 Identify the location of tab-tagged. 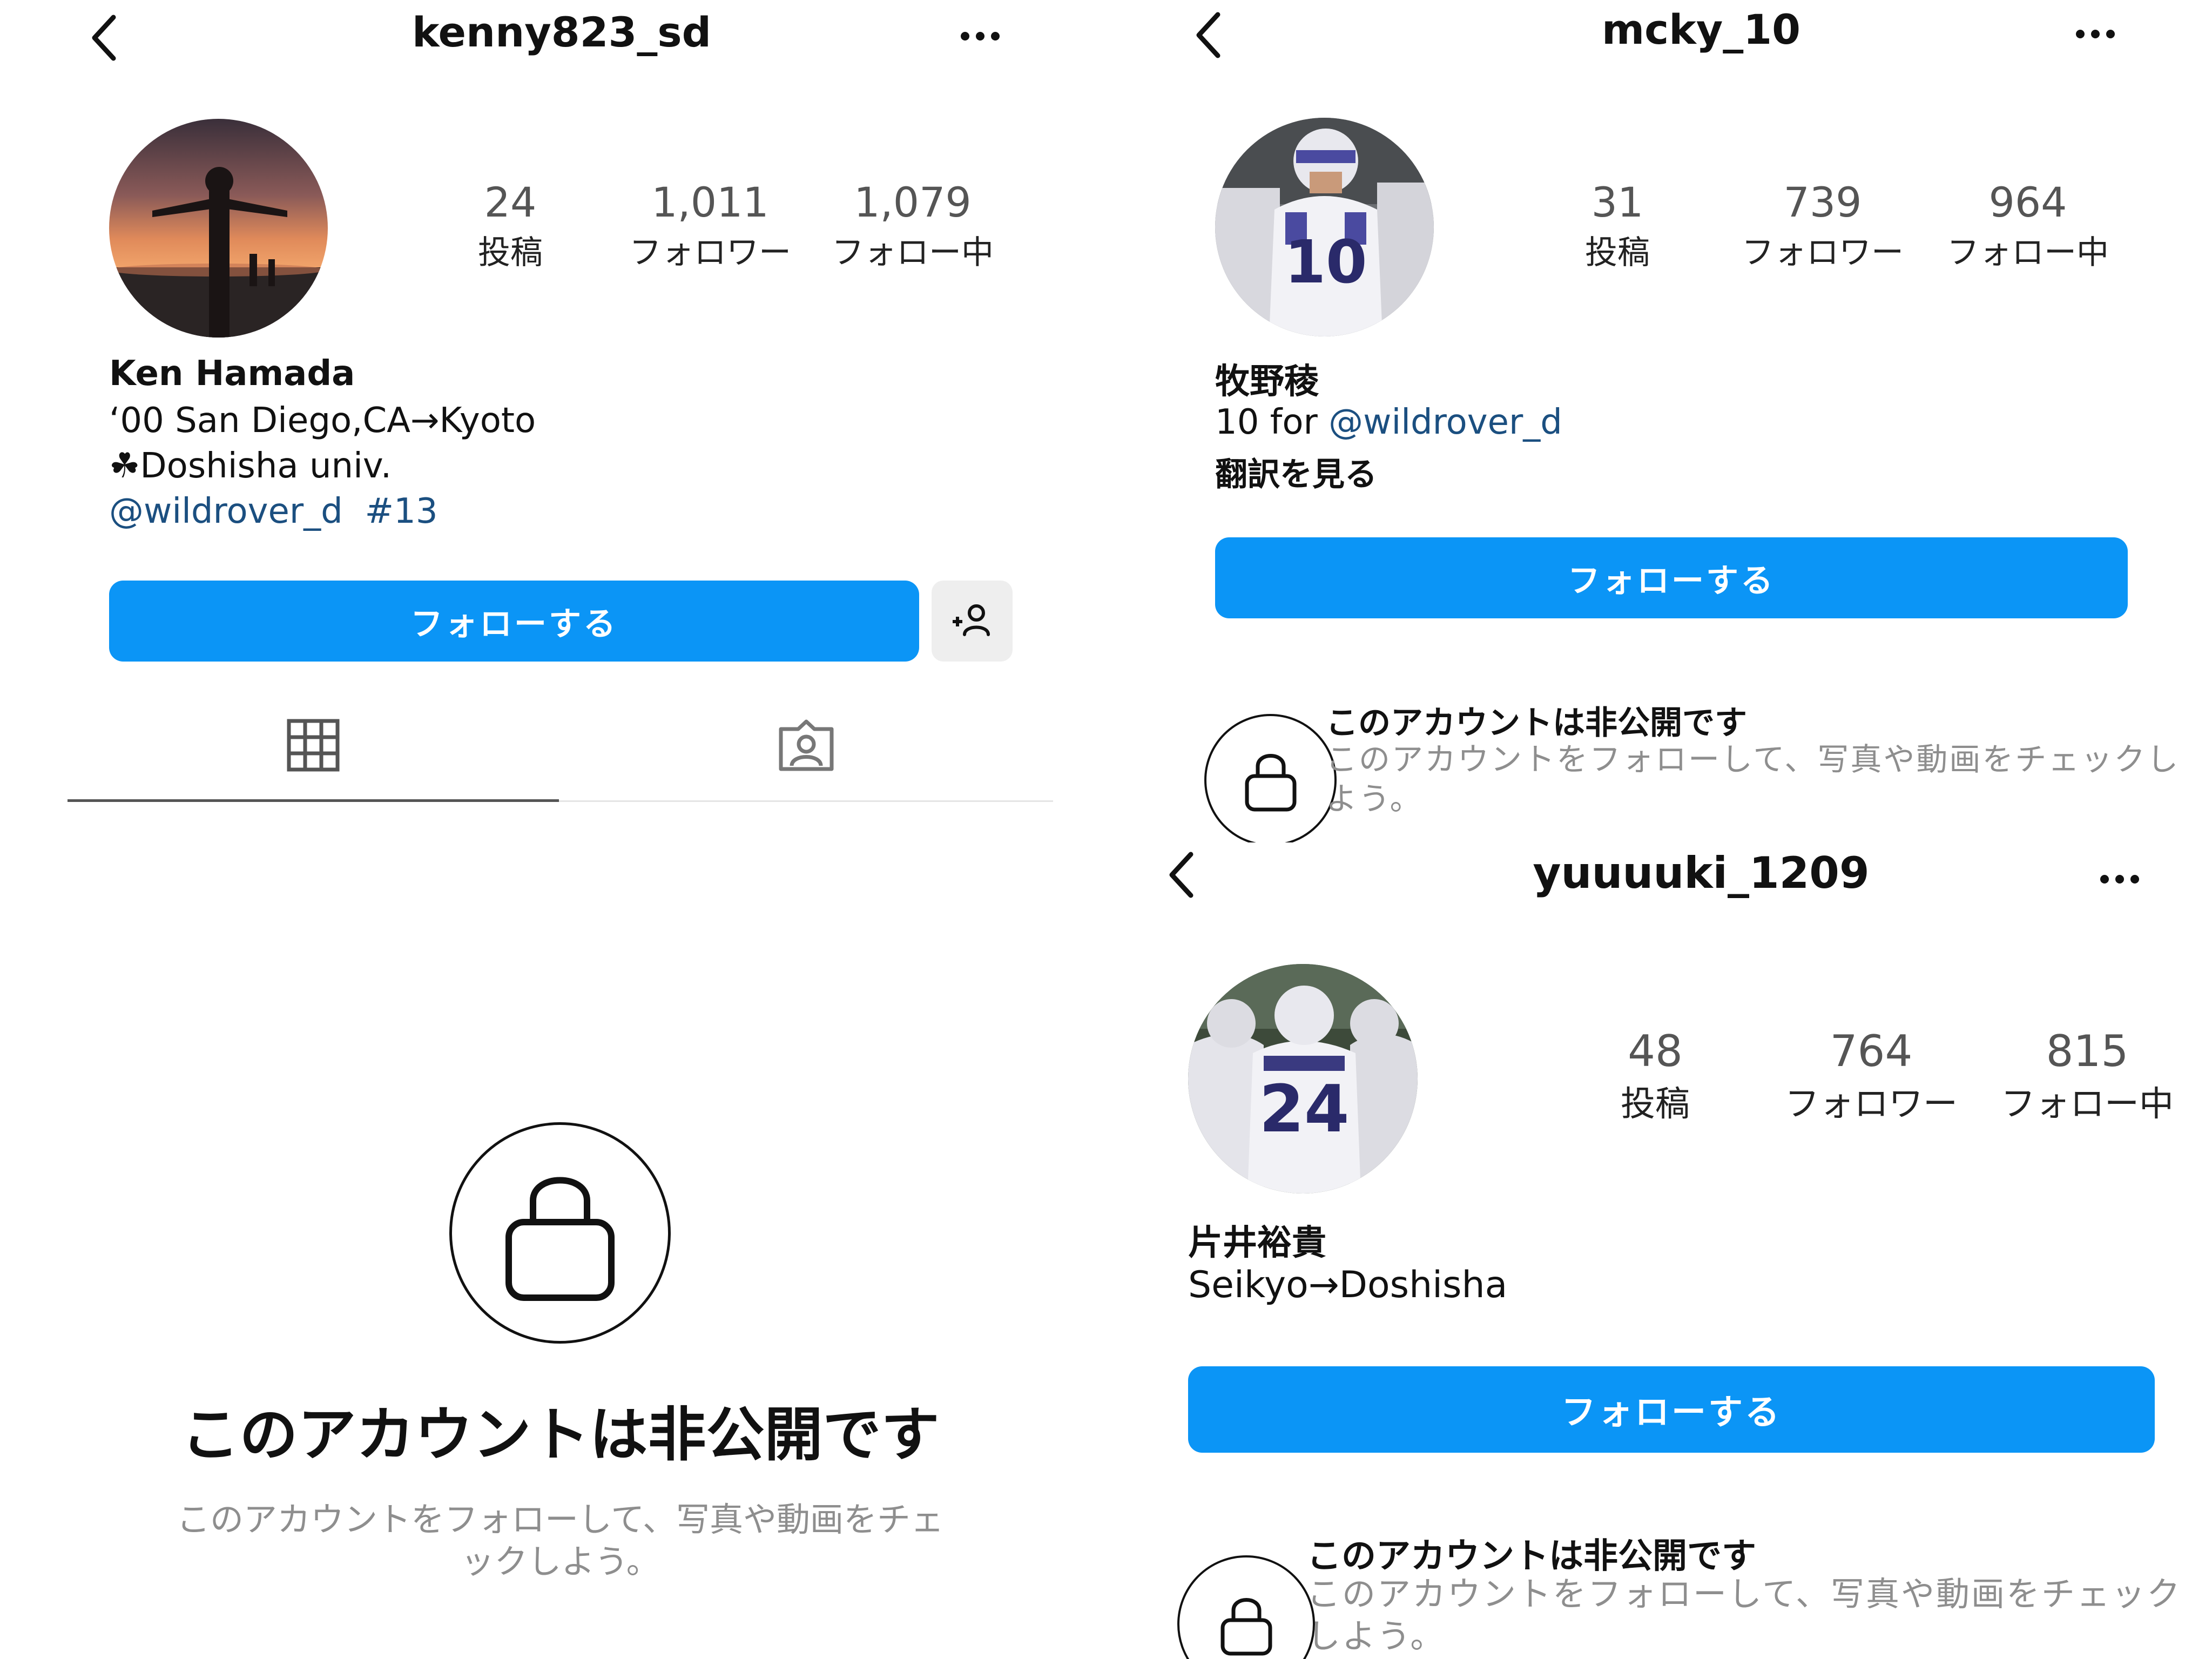
(806, 752).